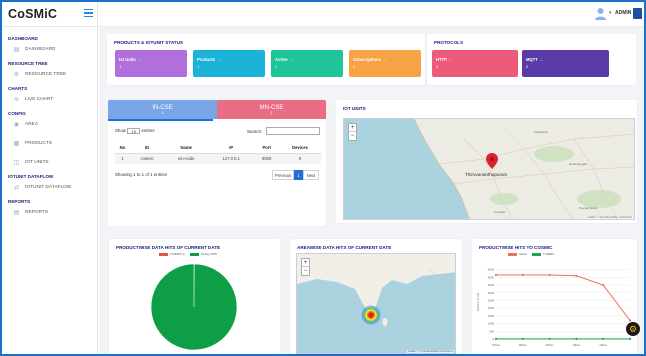  I want to click on search-input, so click(293, 131).